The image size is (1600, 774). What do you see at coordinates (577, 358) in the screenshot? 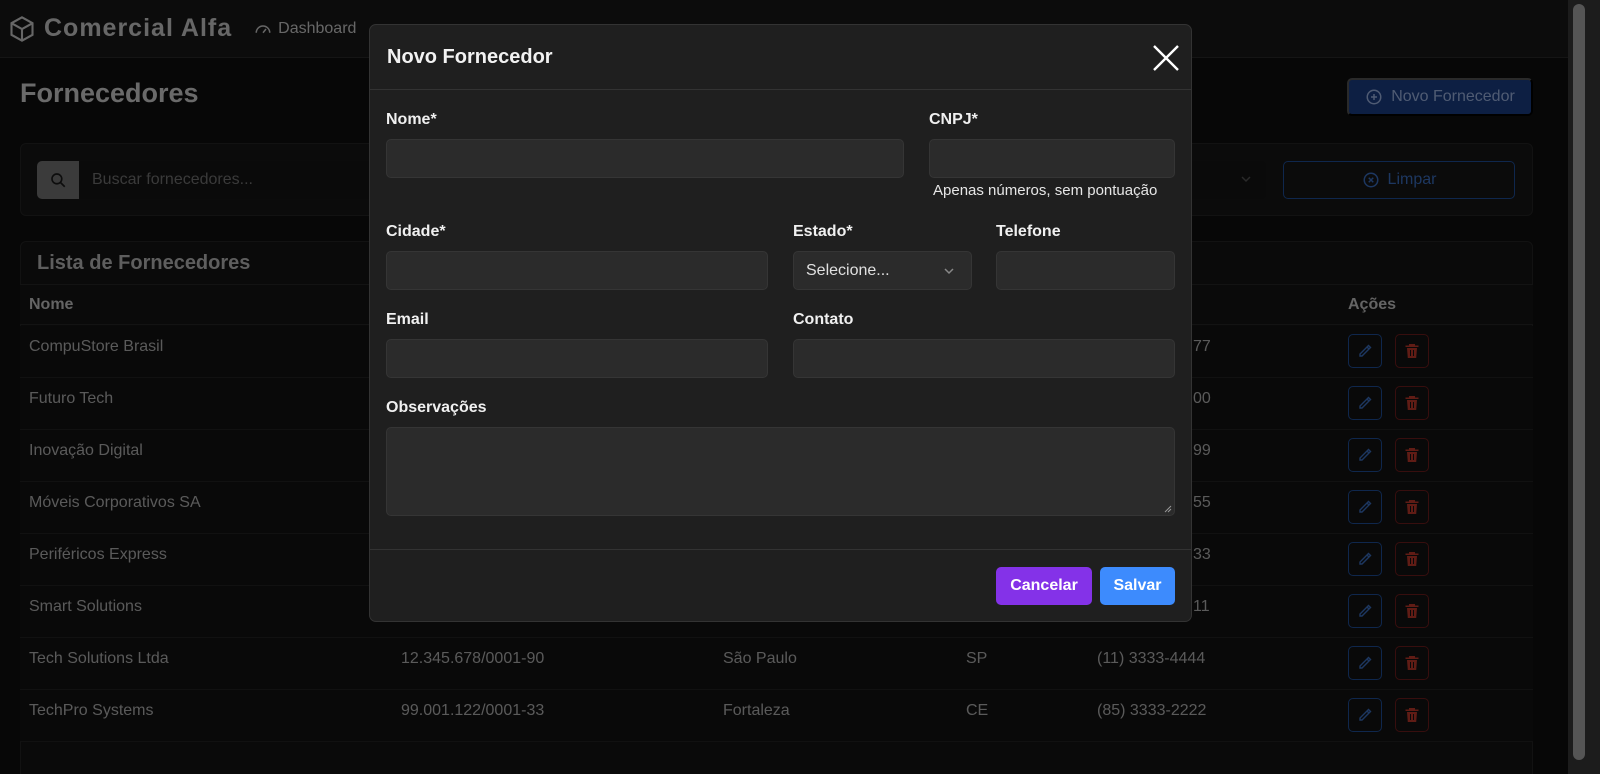
I see `email-input` at bounding box center [577, 358].